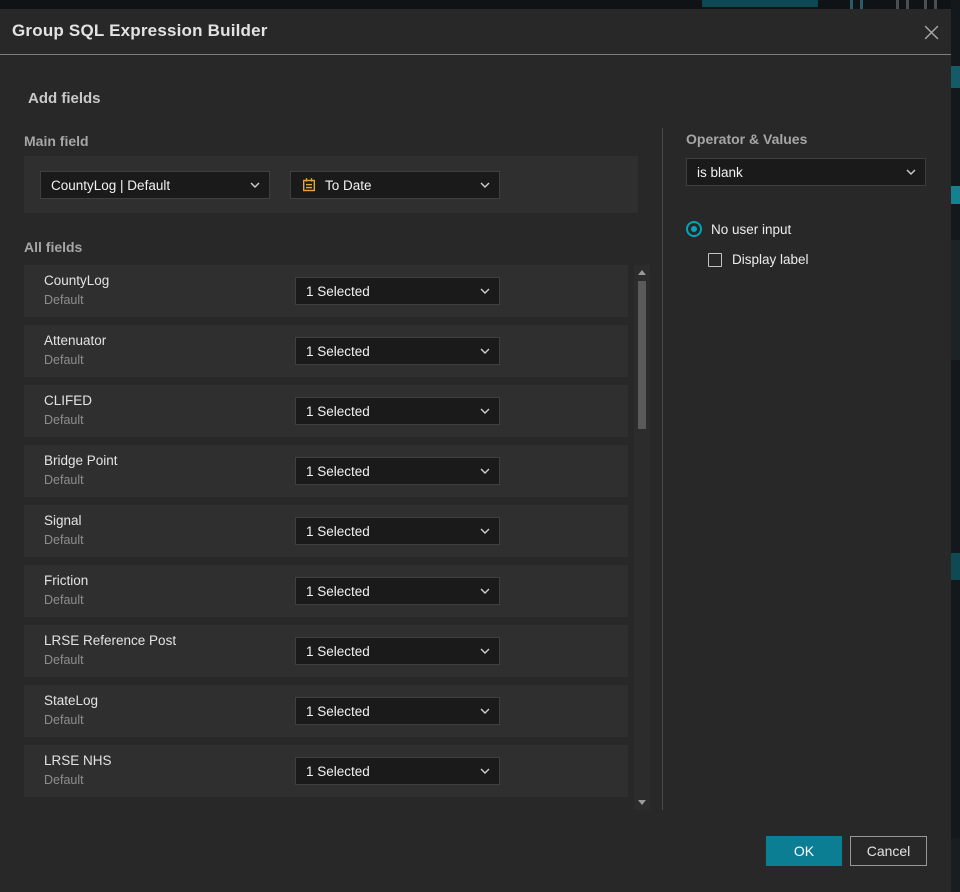 The image size is (960, 892). Describe the element at coordinates (888, 851) in the screenshot. I see `cancel-button: Cancel` at that location.